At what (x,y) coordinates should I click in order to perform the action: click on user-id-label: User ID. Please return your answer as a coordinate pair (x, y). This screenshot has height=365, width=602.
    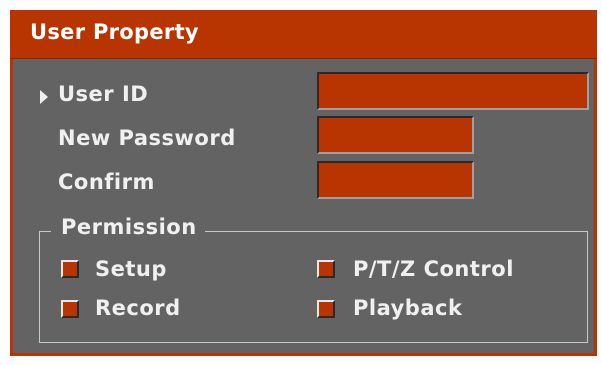
    Looking at the image, I should click on (103, 94).